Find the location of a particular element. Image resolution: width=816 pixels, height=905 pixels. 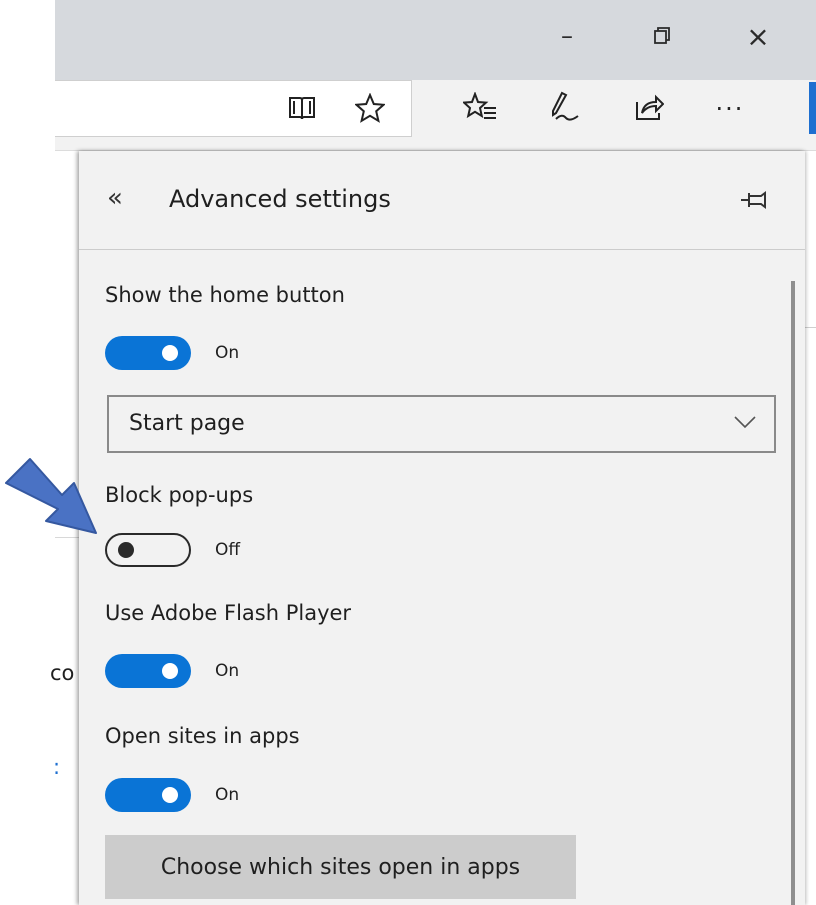

background-text-fragment: : is located at coordinates (57, 767).